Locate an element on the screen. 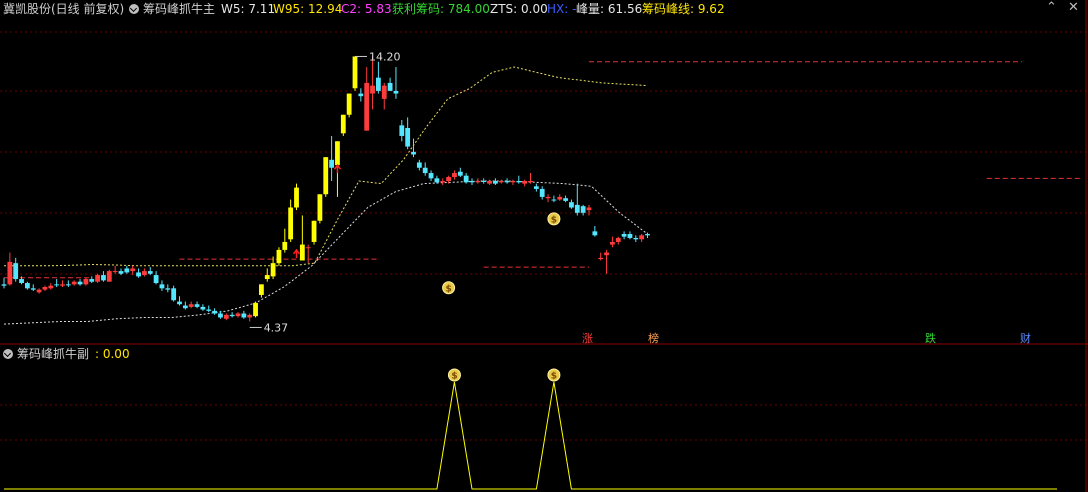 The width and height of the screenshot is (1088, 492). low-price-label: 4.37 is located at coordinates (276, 327).